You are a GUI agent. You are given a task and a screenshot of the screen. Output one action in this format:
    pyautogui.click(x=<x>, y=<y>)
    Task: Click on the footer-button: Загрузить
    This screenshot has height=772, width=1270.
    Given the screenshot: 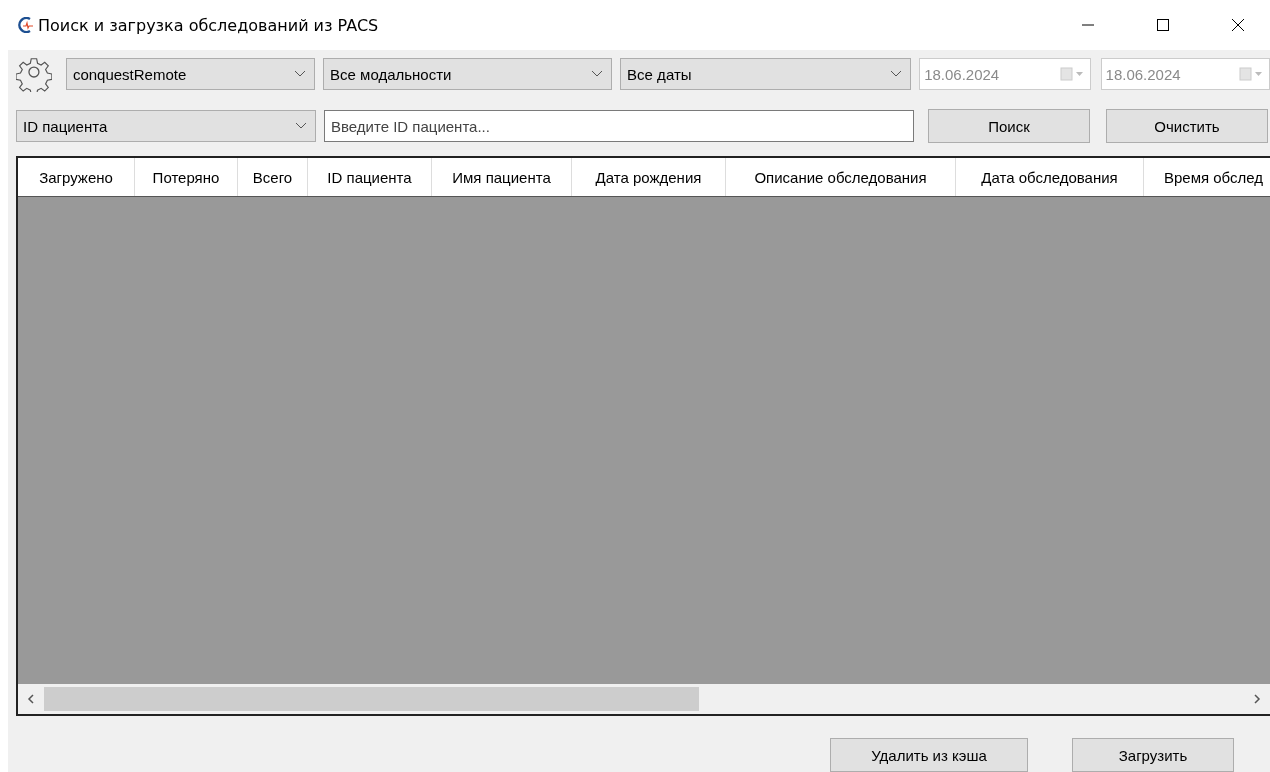 What is the action you would take?
    pyautogui.click(x=1153, y=755)
    